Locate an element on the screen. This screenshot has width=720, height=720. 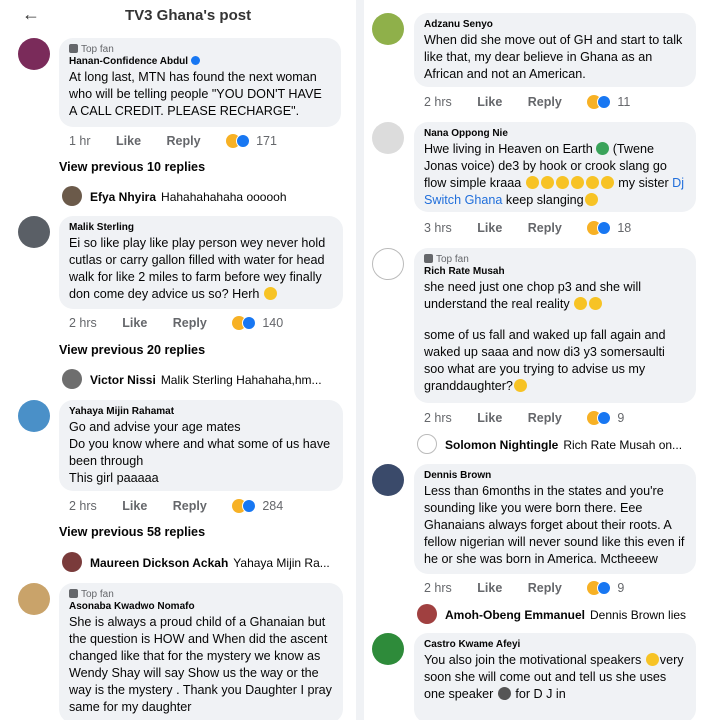
comment-time: 3 hrs is located at coordinates (438, 228).